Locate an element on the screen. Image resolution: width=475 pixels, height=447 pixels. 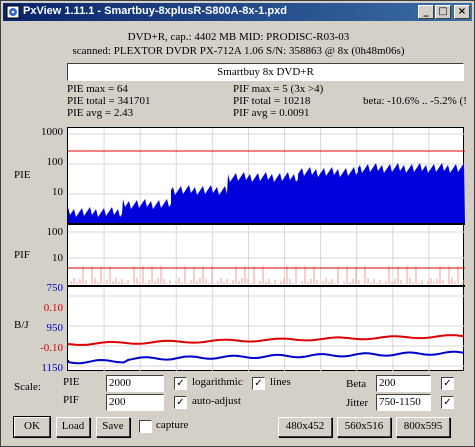
pif-tick-10: 10 is located at coordinates (57, 258).